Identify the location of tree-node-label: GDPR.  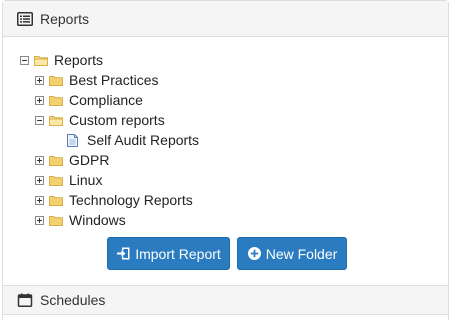
(89, 160).